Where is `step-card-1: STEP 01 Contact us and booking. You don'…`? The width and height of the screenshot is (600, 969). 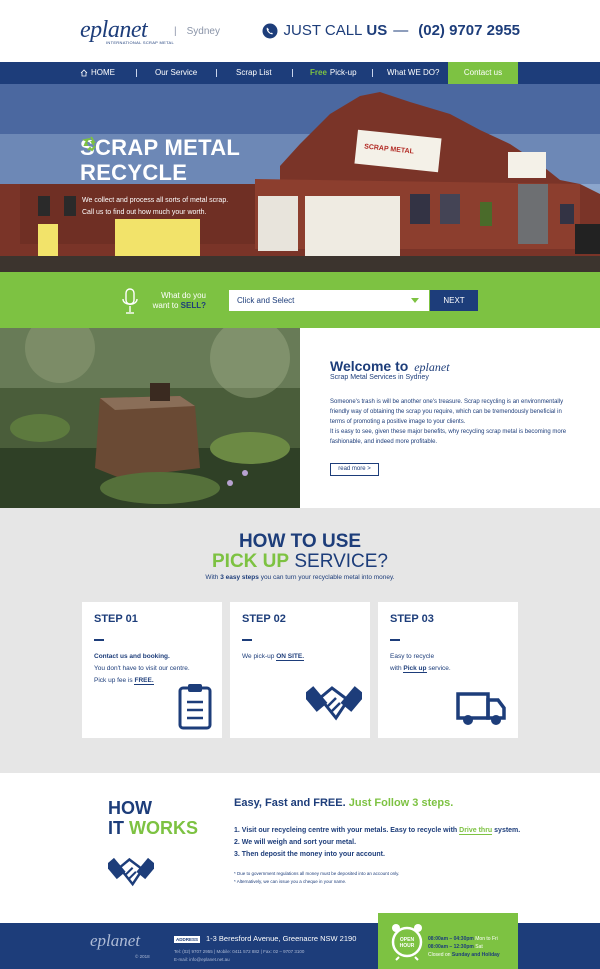 step-card-1: STEP 01 Contact us and booking. You don'… is located at coordinates (152, 670).